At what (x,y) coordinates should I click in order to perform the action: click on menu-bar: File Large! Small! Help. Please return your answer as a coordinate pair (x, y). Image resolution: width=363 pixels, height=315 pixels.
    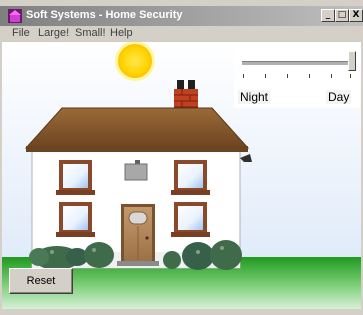
    Looking at the image, I should click on (181, 34).